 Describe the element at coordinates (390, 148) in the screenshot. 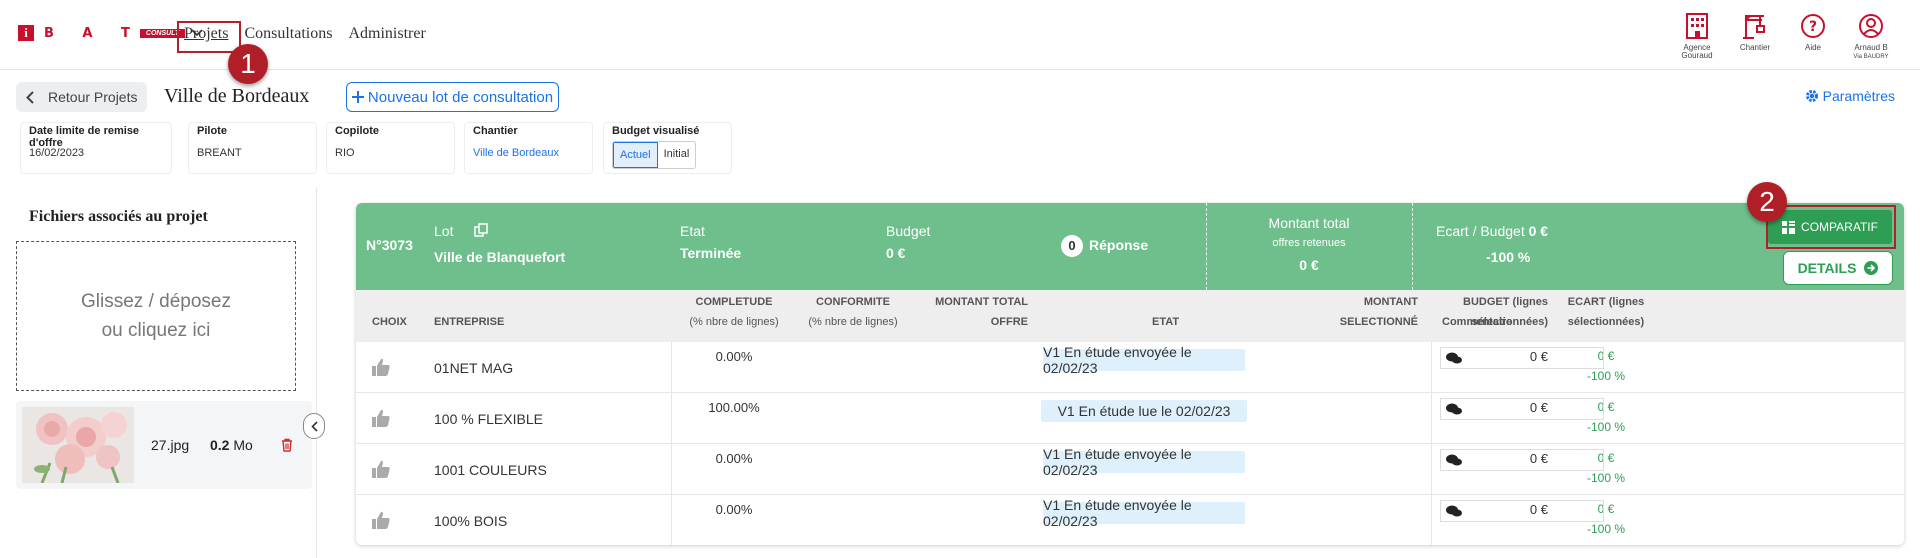

I see `copilote-field: Copilote RIO` at that location.